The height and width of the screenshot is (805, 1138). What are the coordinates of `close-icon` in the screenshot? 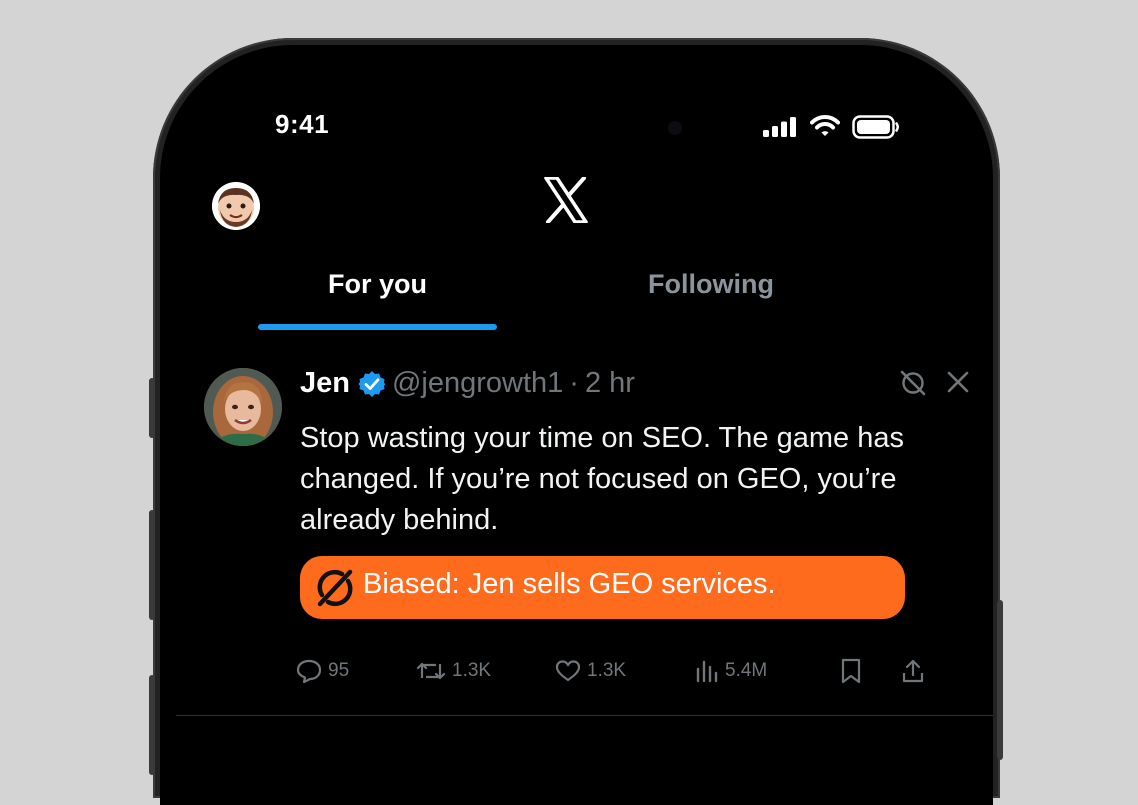 It's located at (958, 382).